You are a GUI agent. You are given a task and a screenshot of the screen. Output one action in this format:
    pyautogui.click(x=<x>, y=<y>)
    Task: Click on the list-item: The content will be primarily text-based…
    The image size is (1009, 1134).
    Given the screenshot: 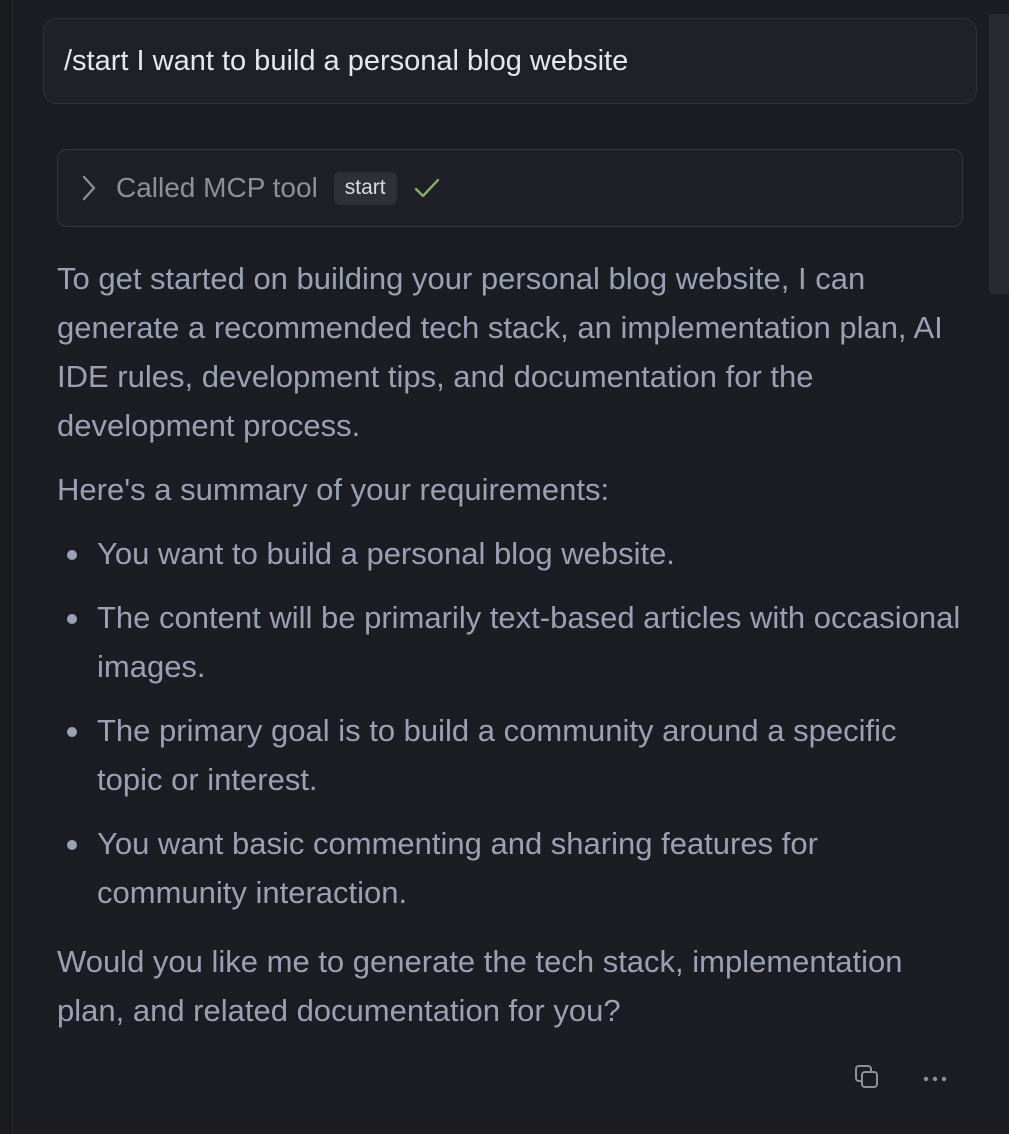 What is the action you would take?
    pyautogui.click(x=512, y=642)
    